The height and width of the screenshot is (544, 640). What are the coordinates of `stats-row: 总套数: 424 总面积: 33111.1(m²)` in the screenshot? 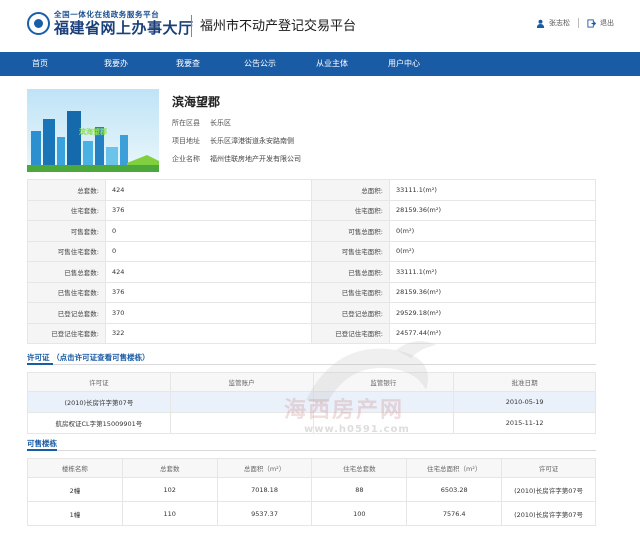 It's located at (311, 190).